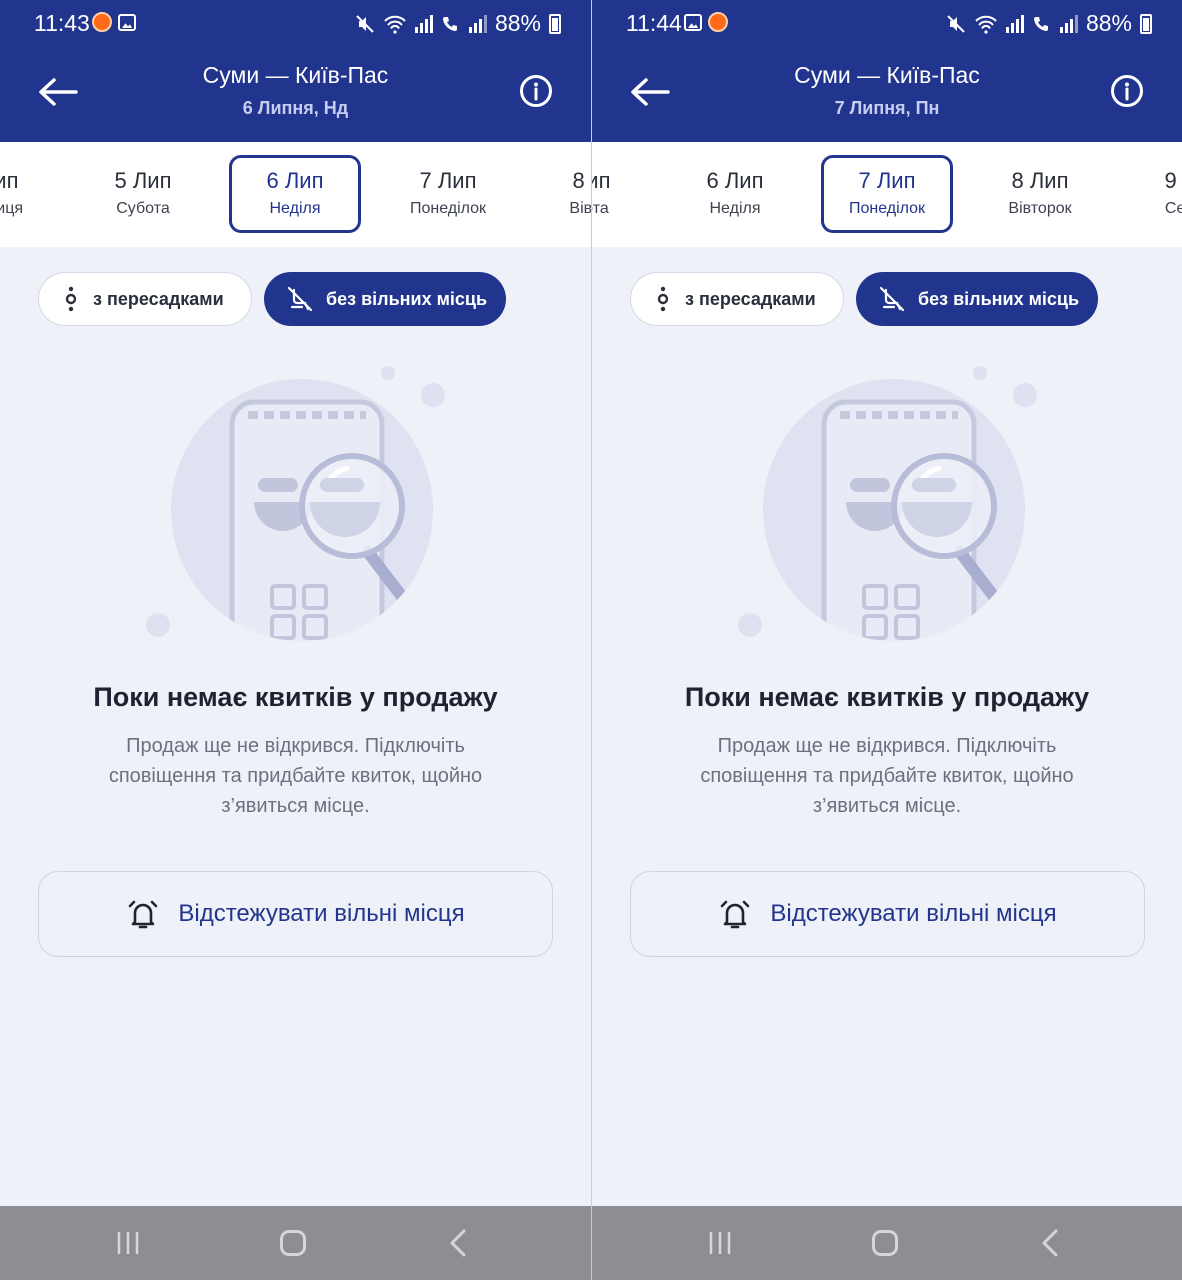 The height and width of the screenshot is (1280, 1182). I want to click on battery-icon, so click(1146, 23).